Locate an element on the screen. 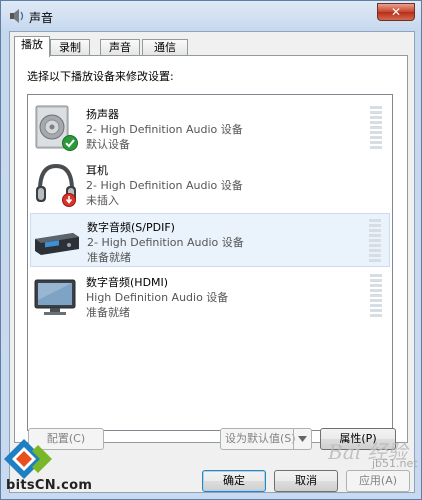  bitscn-watermark: bitsCN.com is located at coordinates (49, 485).